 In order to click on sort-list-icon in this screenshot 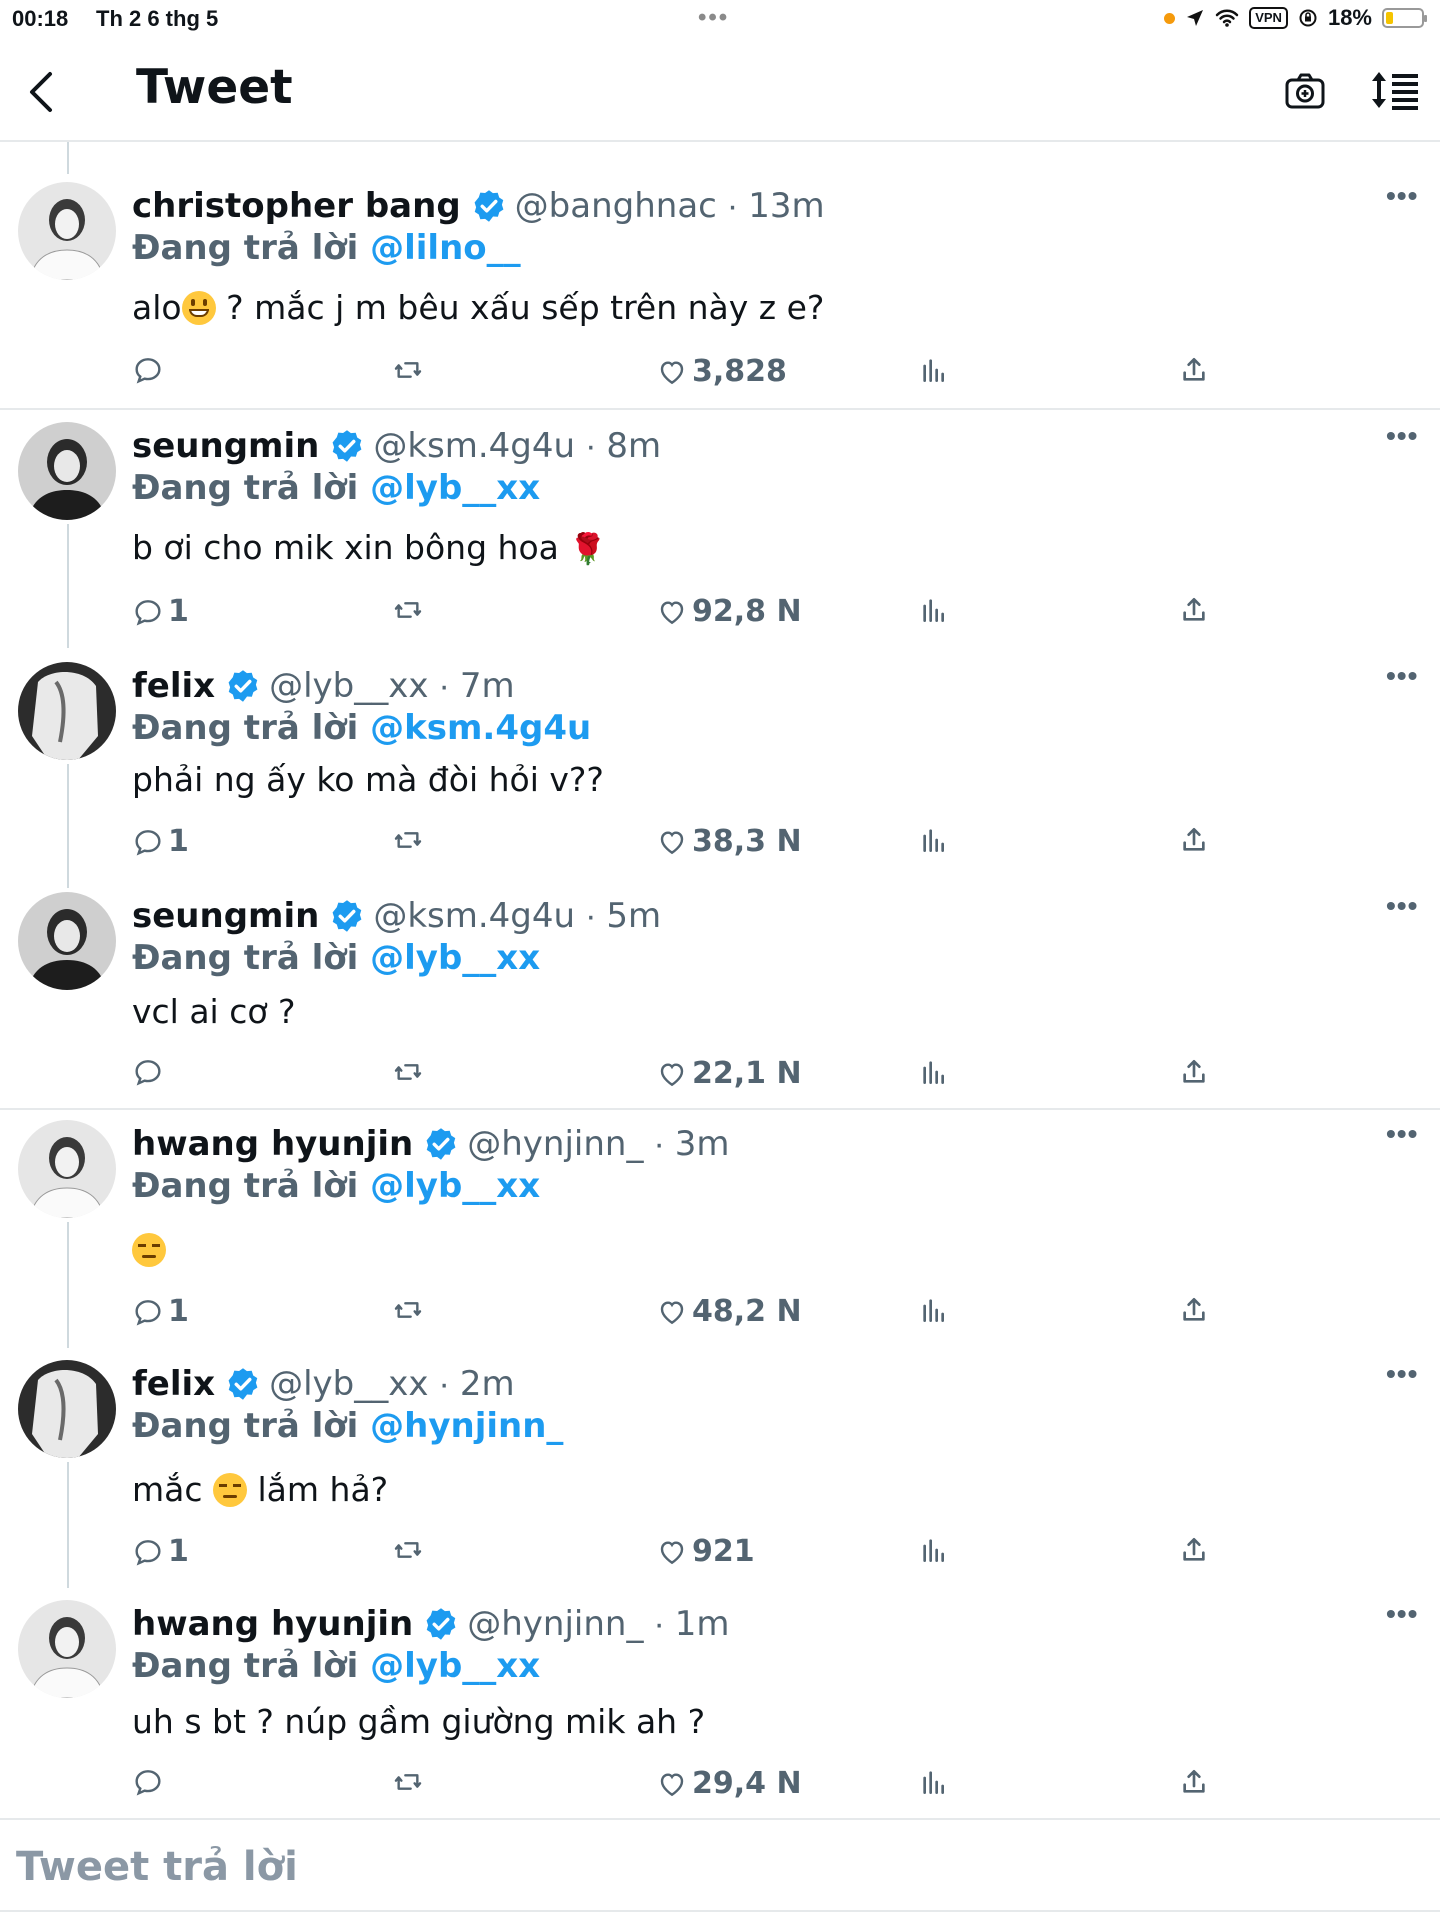, I will do `click(1395, 90)`.